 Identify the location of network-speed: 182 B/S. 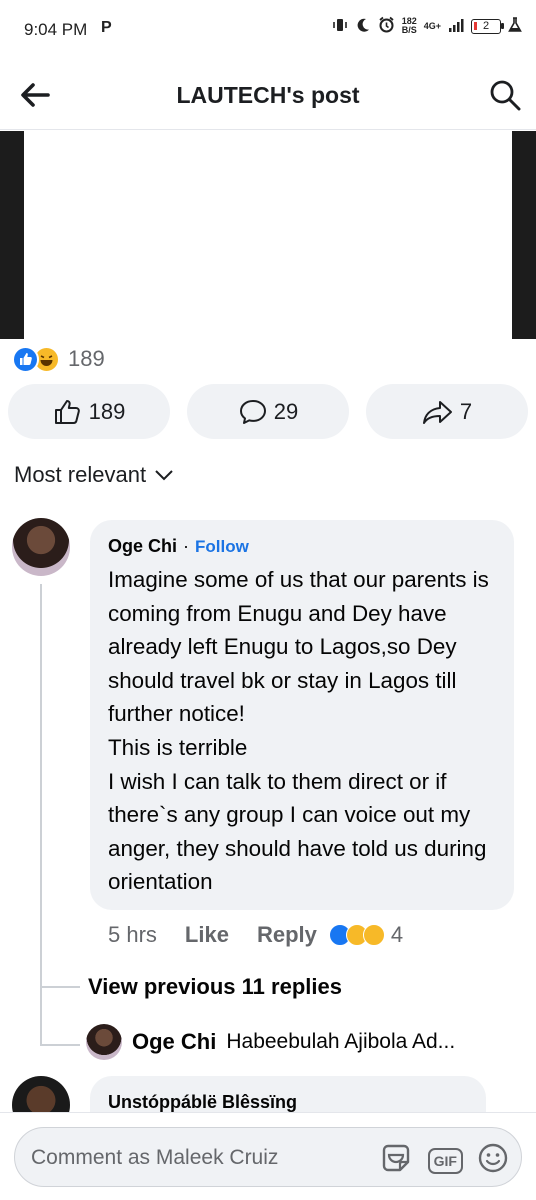
(409, 26).